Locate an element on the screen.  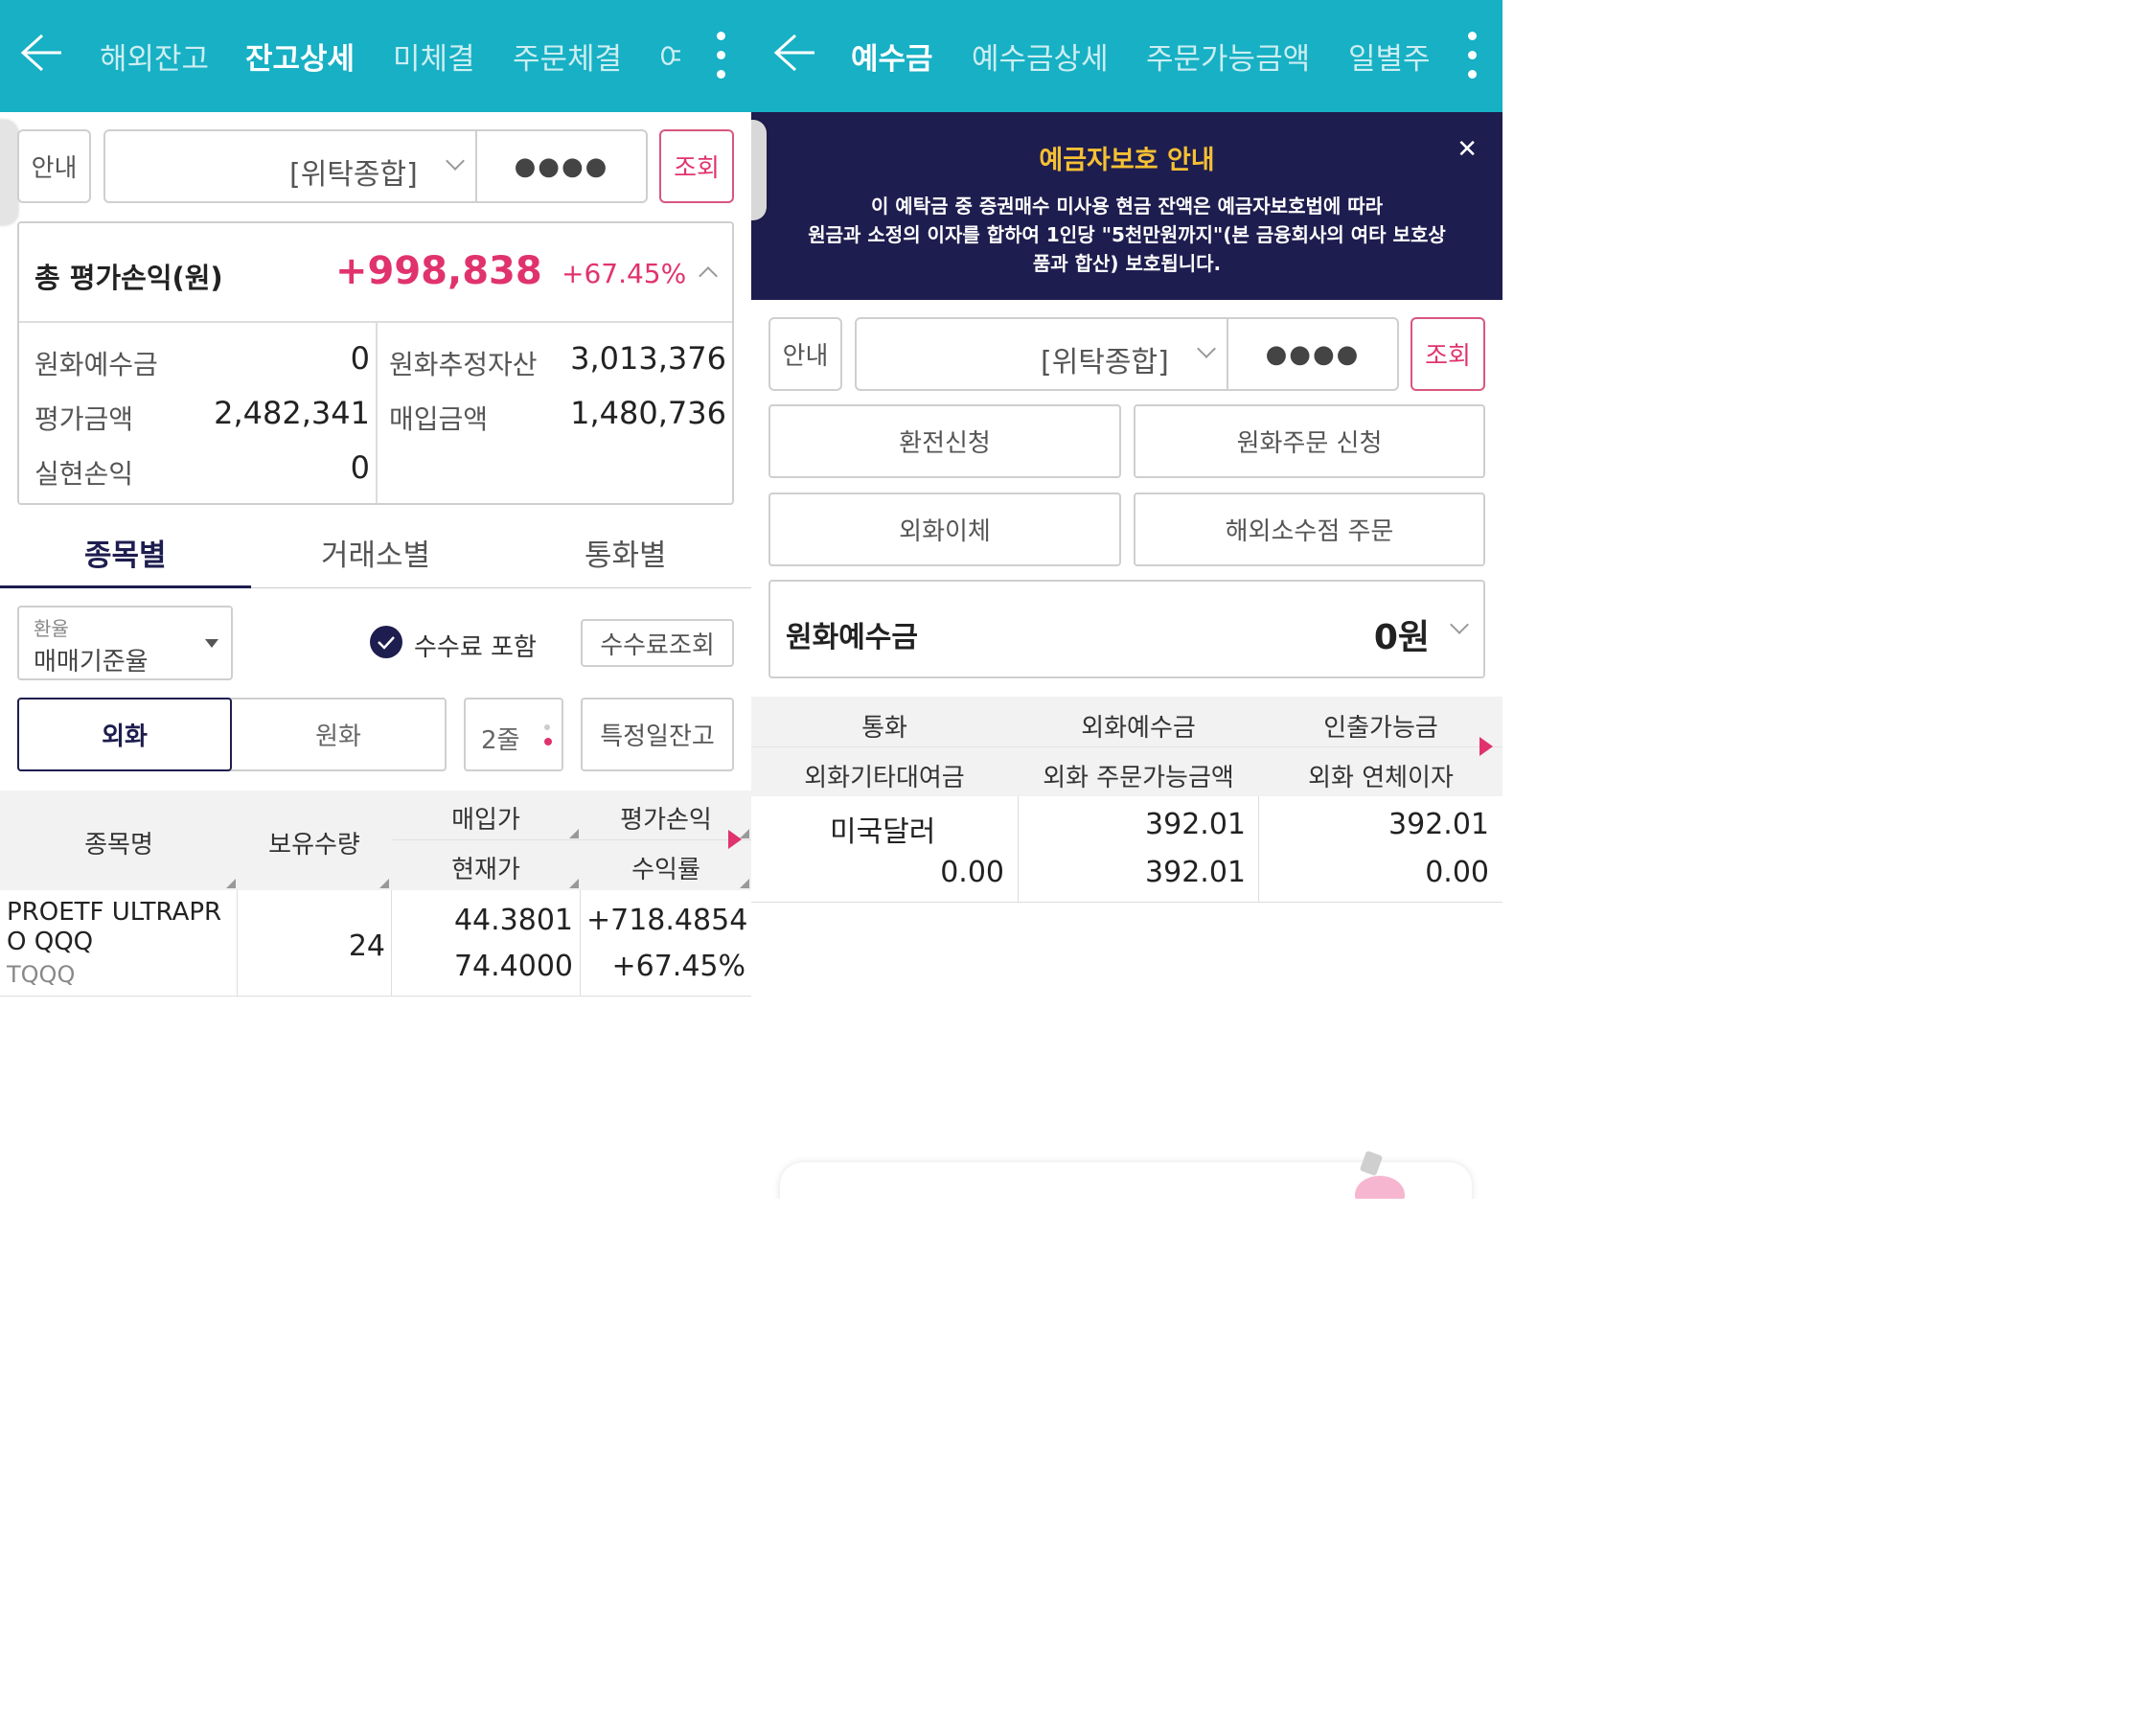
exchange-rate-label: 환율 is located at coordinates (51, 629).